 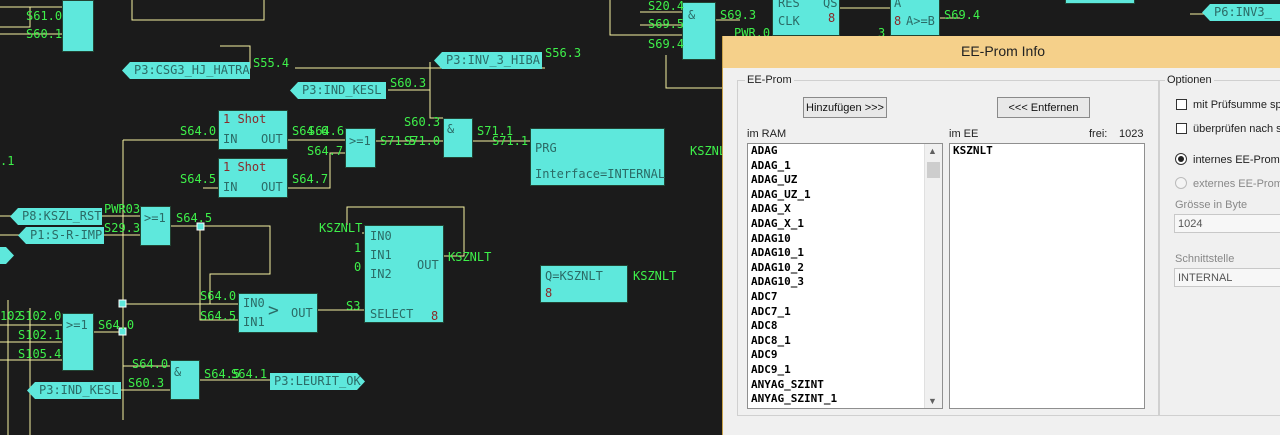 What do you see at coordinates (310, 179) in the screenshot?
I see `signal-label: S64.7` at bounding box center [310, 179].